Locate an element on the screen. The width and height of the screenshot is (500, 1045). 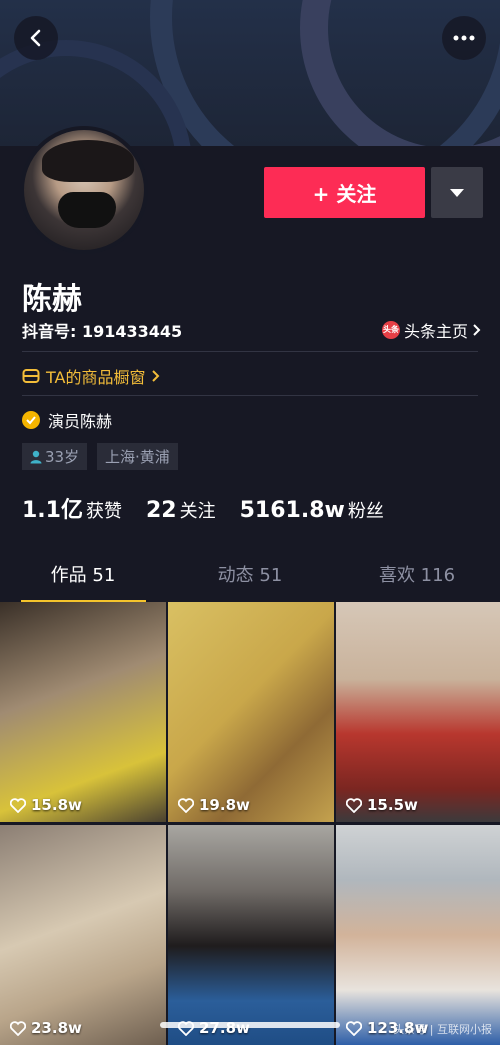
video-likes: 19.8w is located at coordinates (214, 805).